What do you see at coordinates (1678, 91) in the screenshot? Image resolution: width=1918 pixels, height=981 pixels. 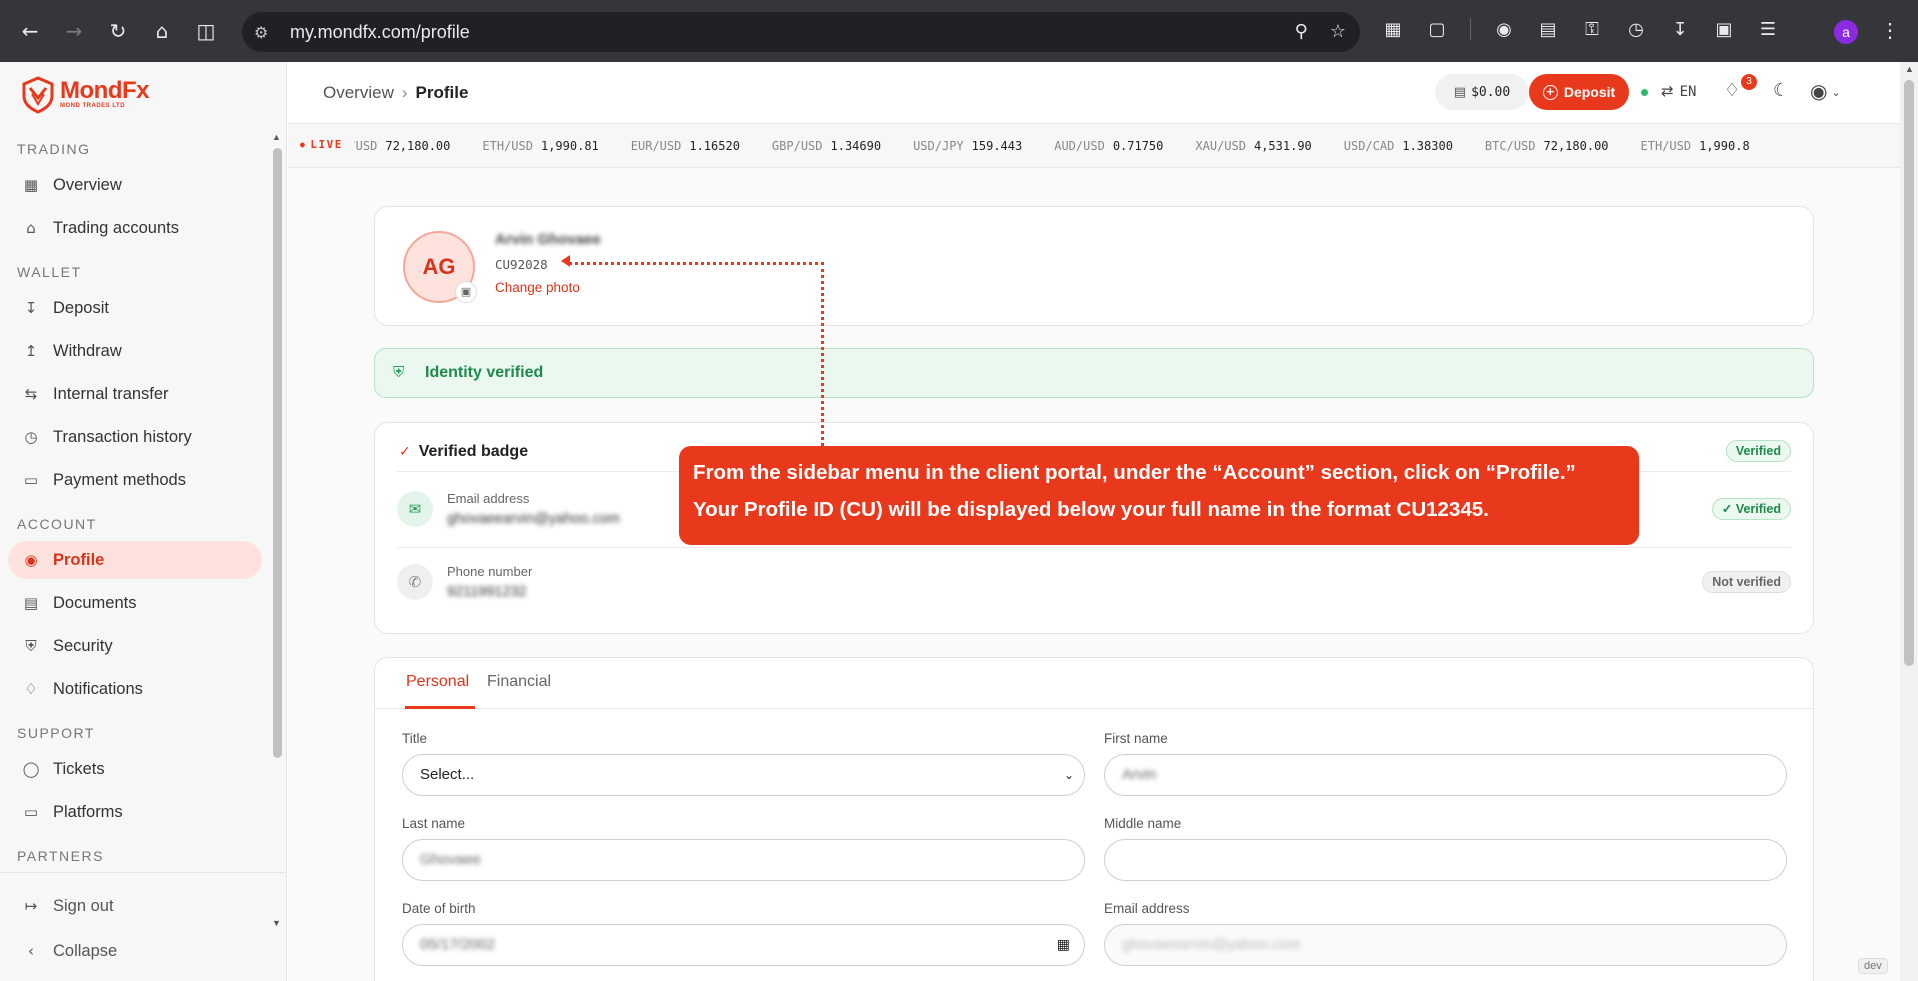 I see `language-switcher: ⇄ EN` at bounding box center [1678, 91].